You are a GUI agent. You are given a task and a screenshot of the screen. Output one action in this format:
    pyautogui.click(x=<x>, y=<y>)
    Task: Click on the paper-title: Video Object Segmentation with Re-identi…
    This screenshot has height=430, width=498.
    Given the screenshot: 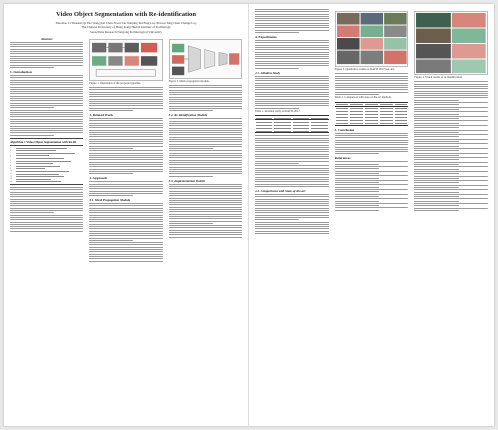 What is the action you would take?
    pyautogui.click(x=126, y=14)
    